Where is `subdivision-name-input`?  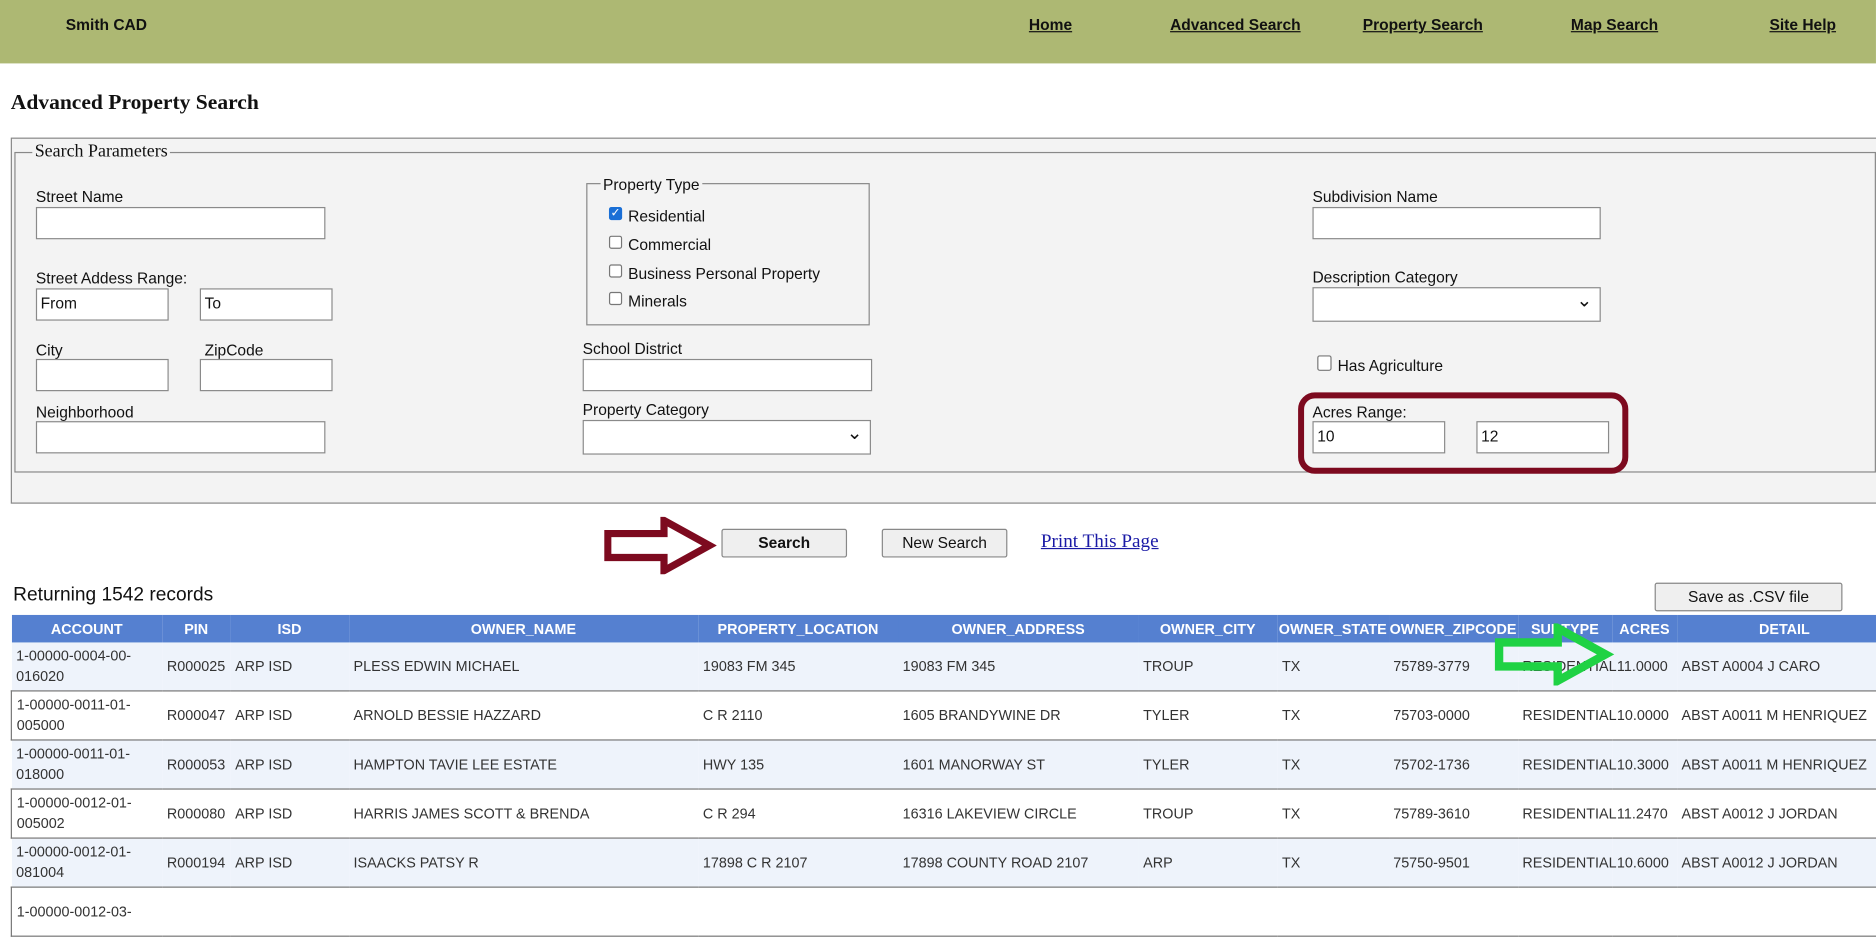
subdivision-name-input is located at coordinates (1456, 223).